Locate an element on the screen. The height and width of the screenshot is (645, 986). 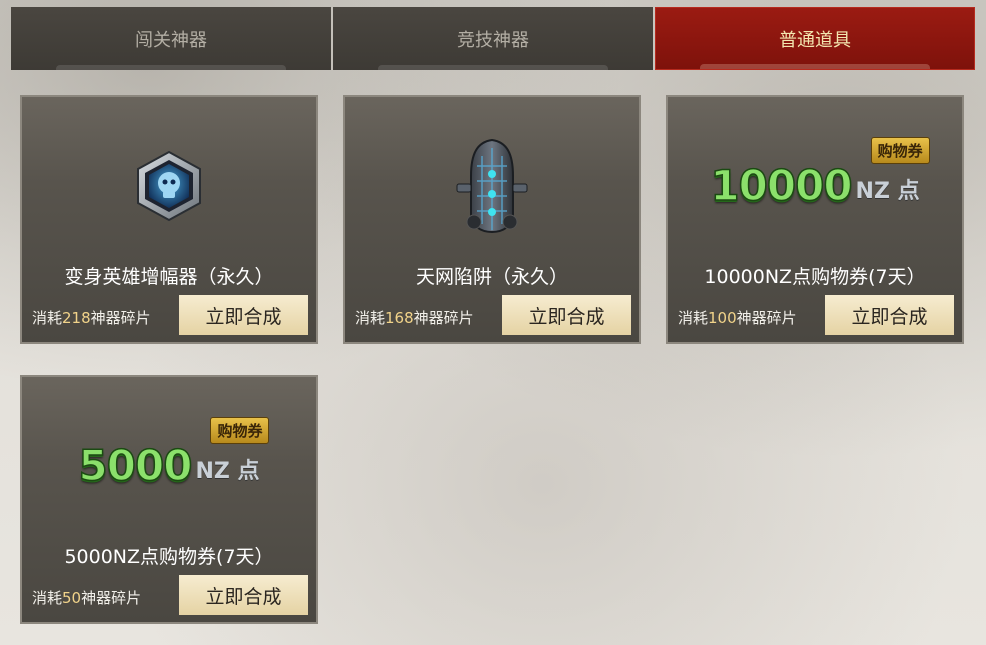
item-name: 变身英雄增幅器（永久） is located at coordinates (169, 277).